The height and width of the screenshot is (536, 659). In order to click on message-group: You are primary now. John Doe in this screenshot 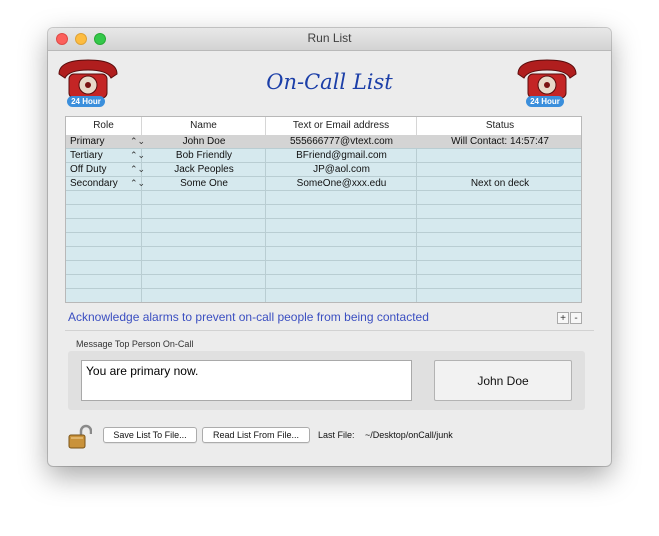, I will do `click(326, 380)`.